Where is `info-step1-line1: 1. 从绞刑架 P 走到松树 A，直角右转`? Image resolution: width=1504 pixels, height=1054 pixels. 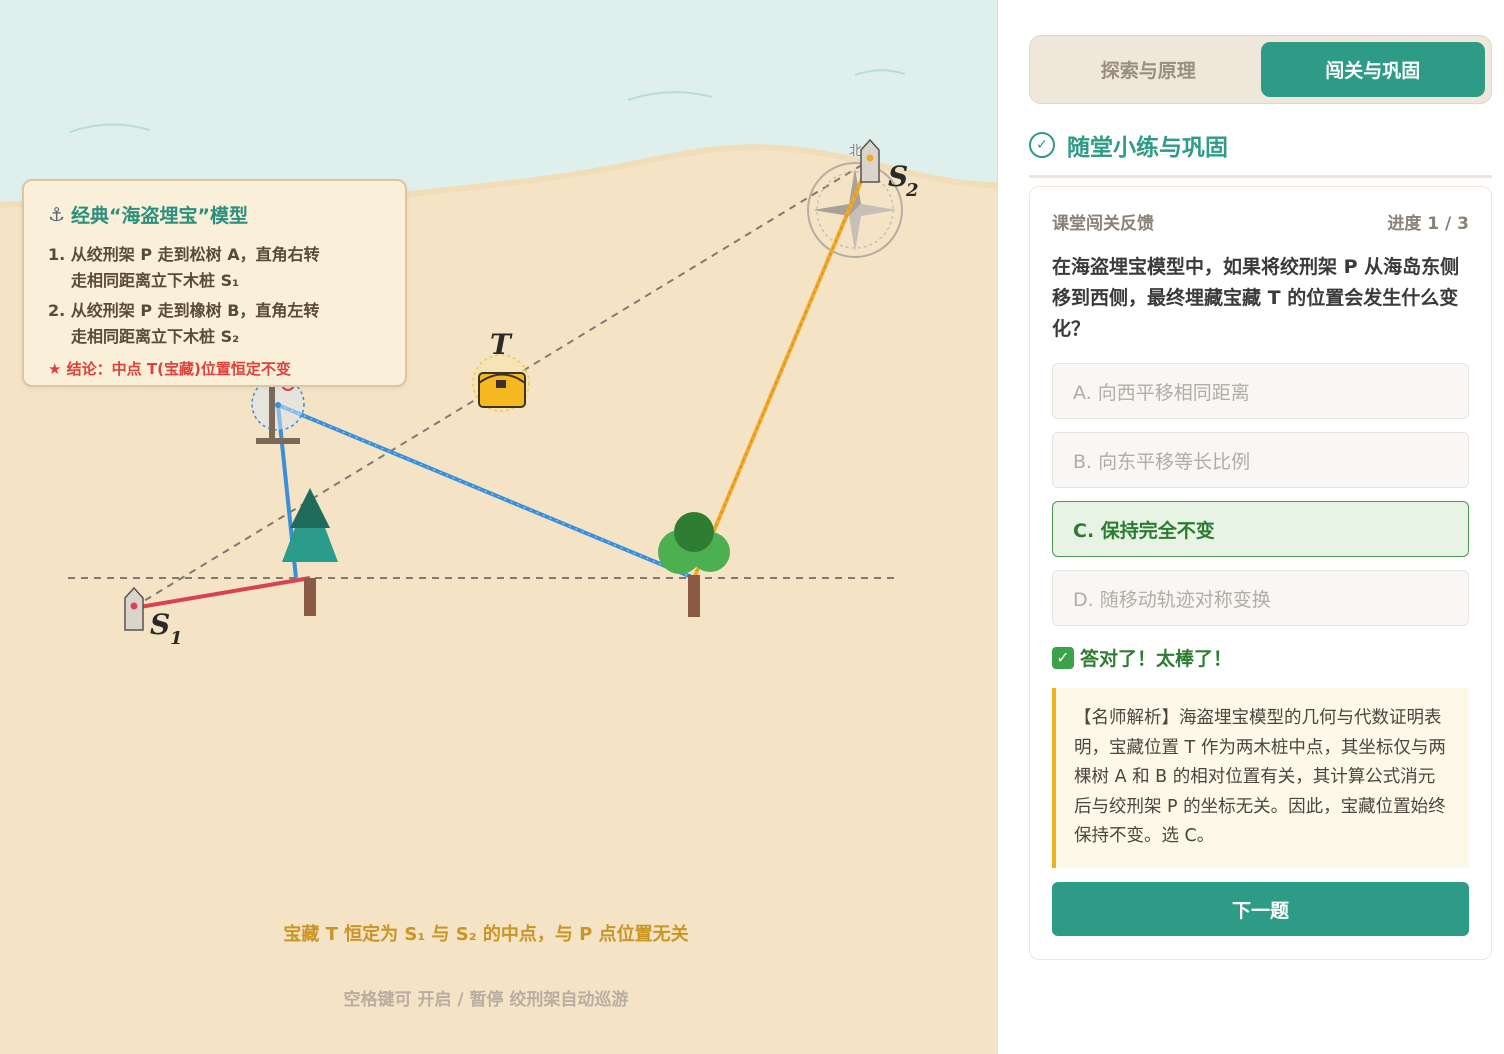 info-step1-line1: 1. 从绞刑架 P 走到松树 A，直角右转 is located at coordinates (184, 254).